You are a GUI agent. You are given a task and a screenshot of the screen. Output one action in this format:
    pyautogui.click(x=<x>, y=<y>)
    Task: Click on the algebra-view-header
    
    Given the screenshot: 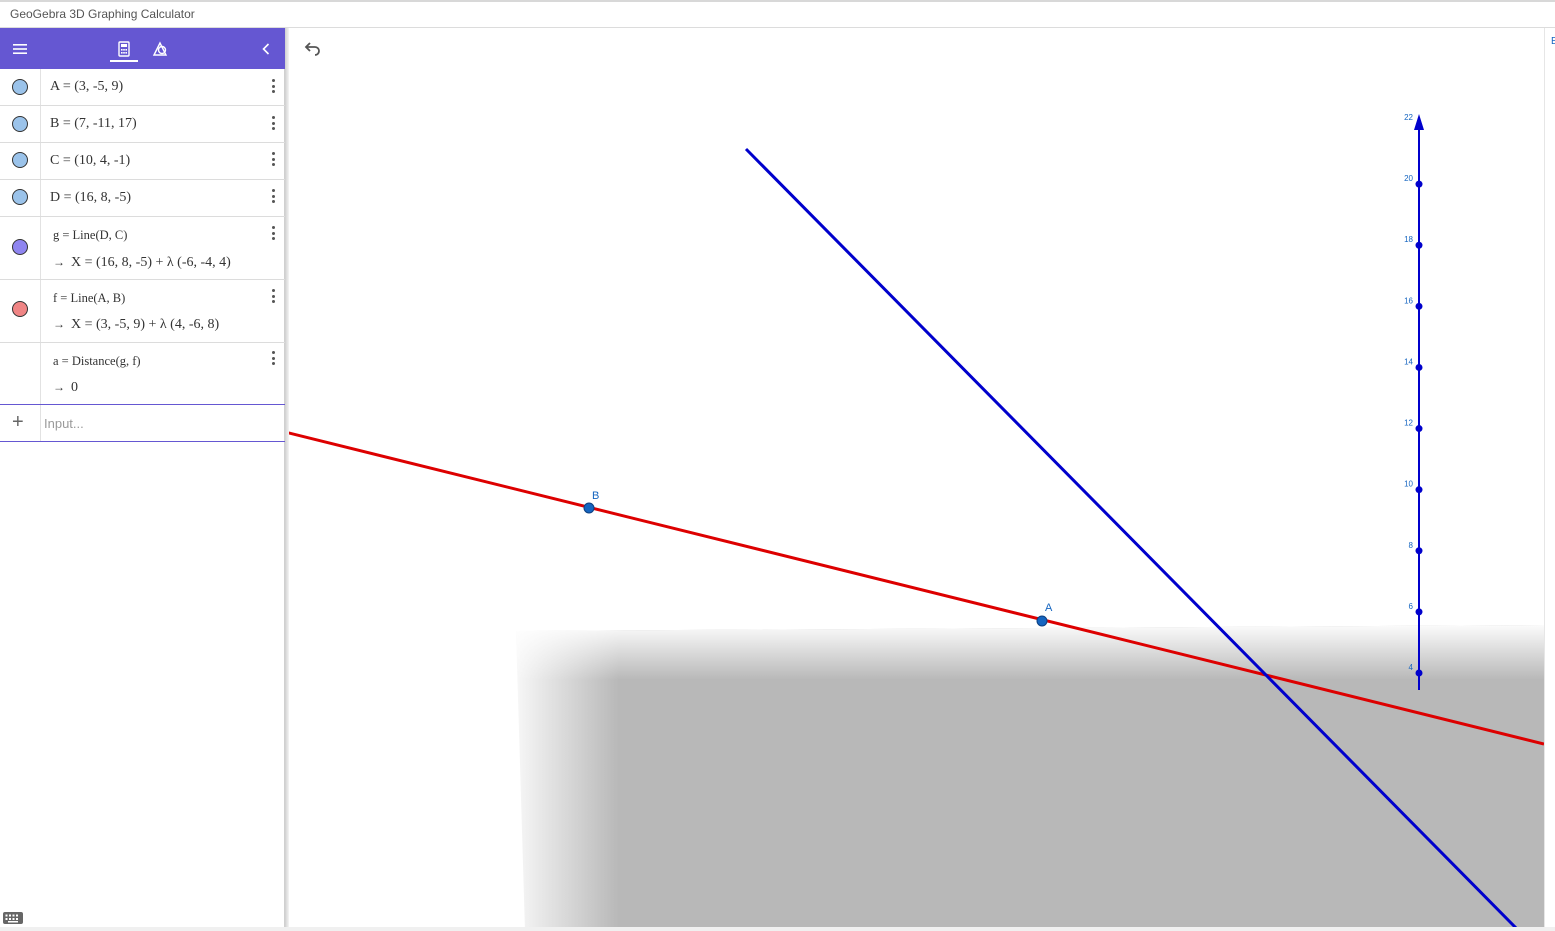 What is the action you would take?
    pyautogui.click(x=142, y=48)
    